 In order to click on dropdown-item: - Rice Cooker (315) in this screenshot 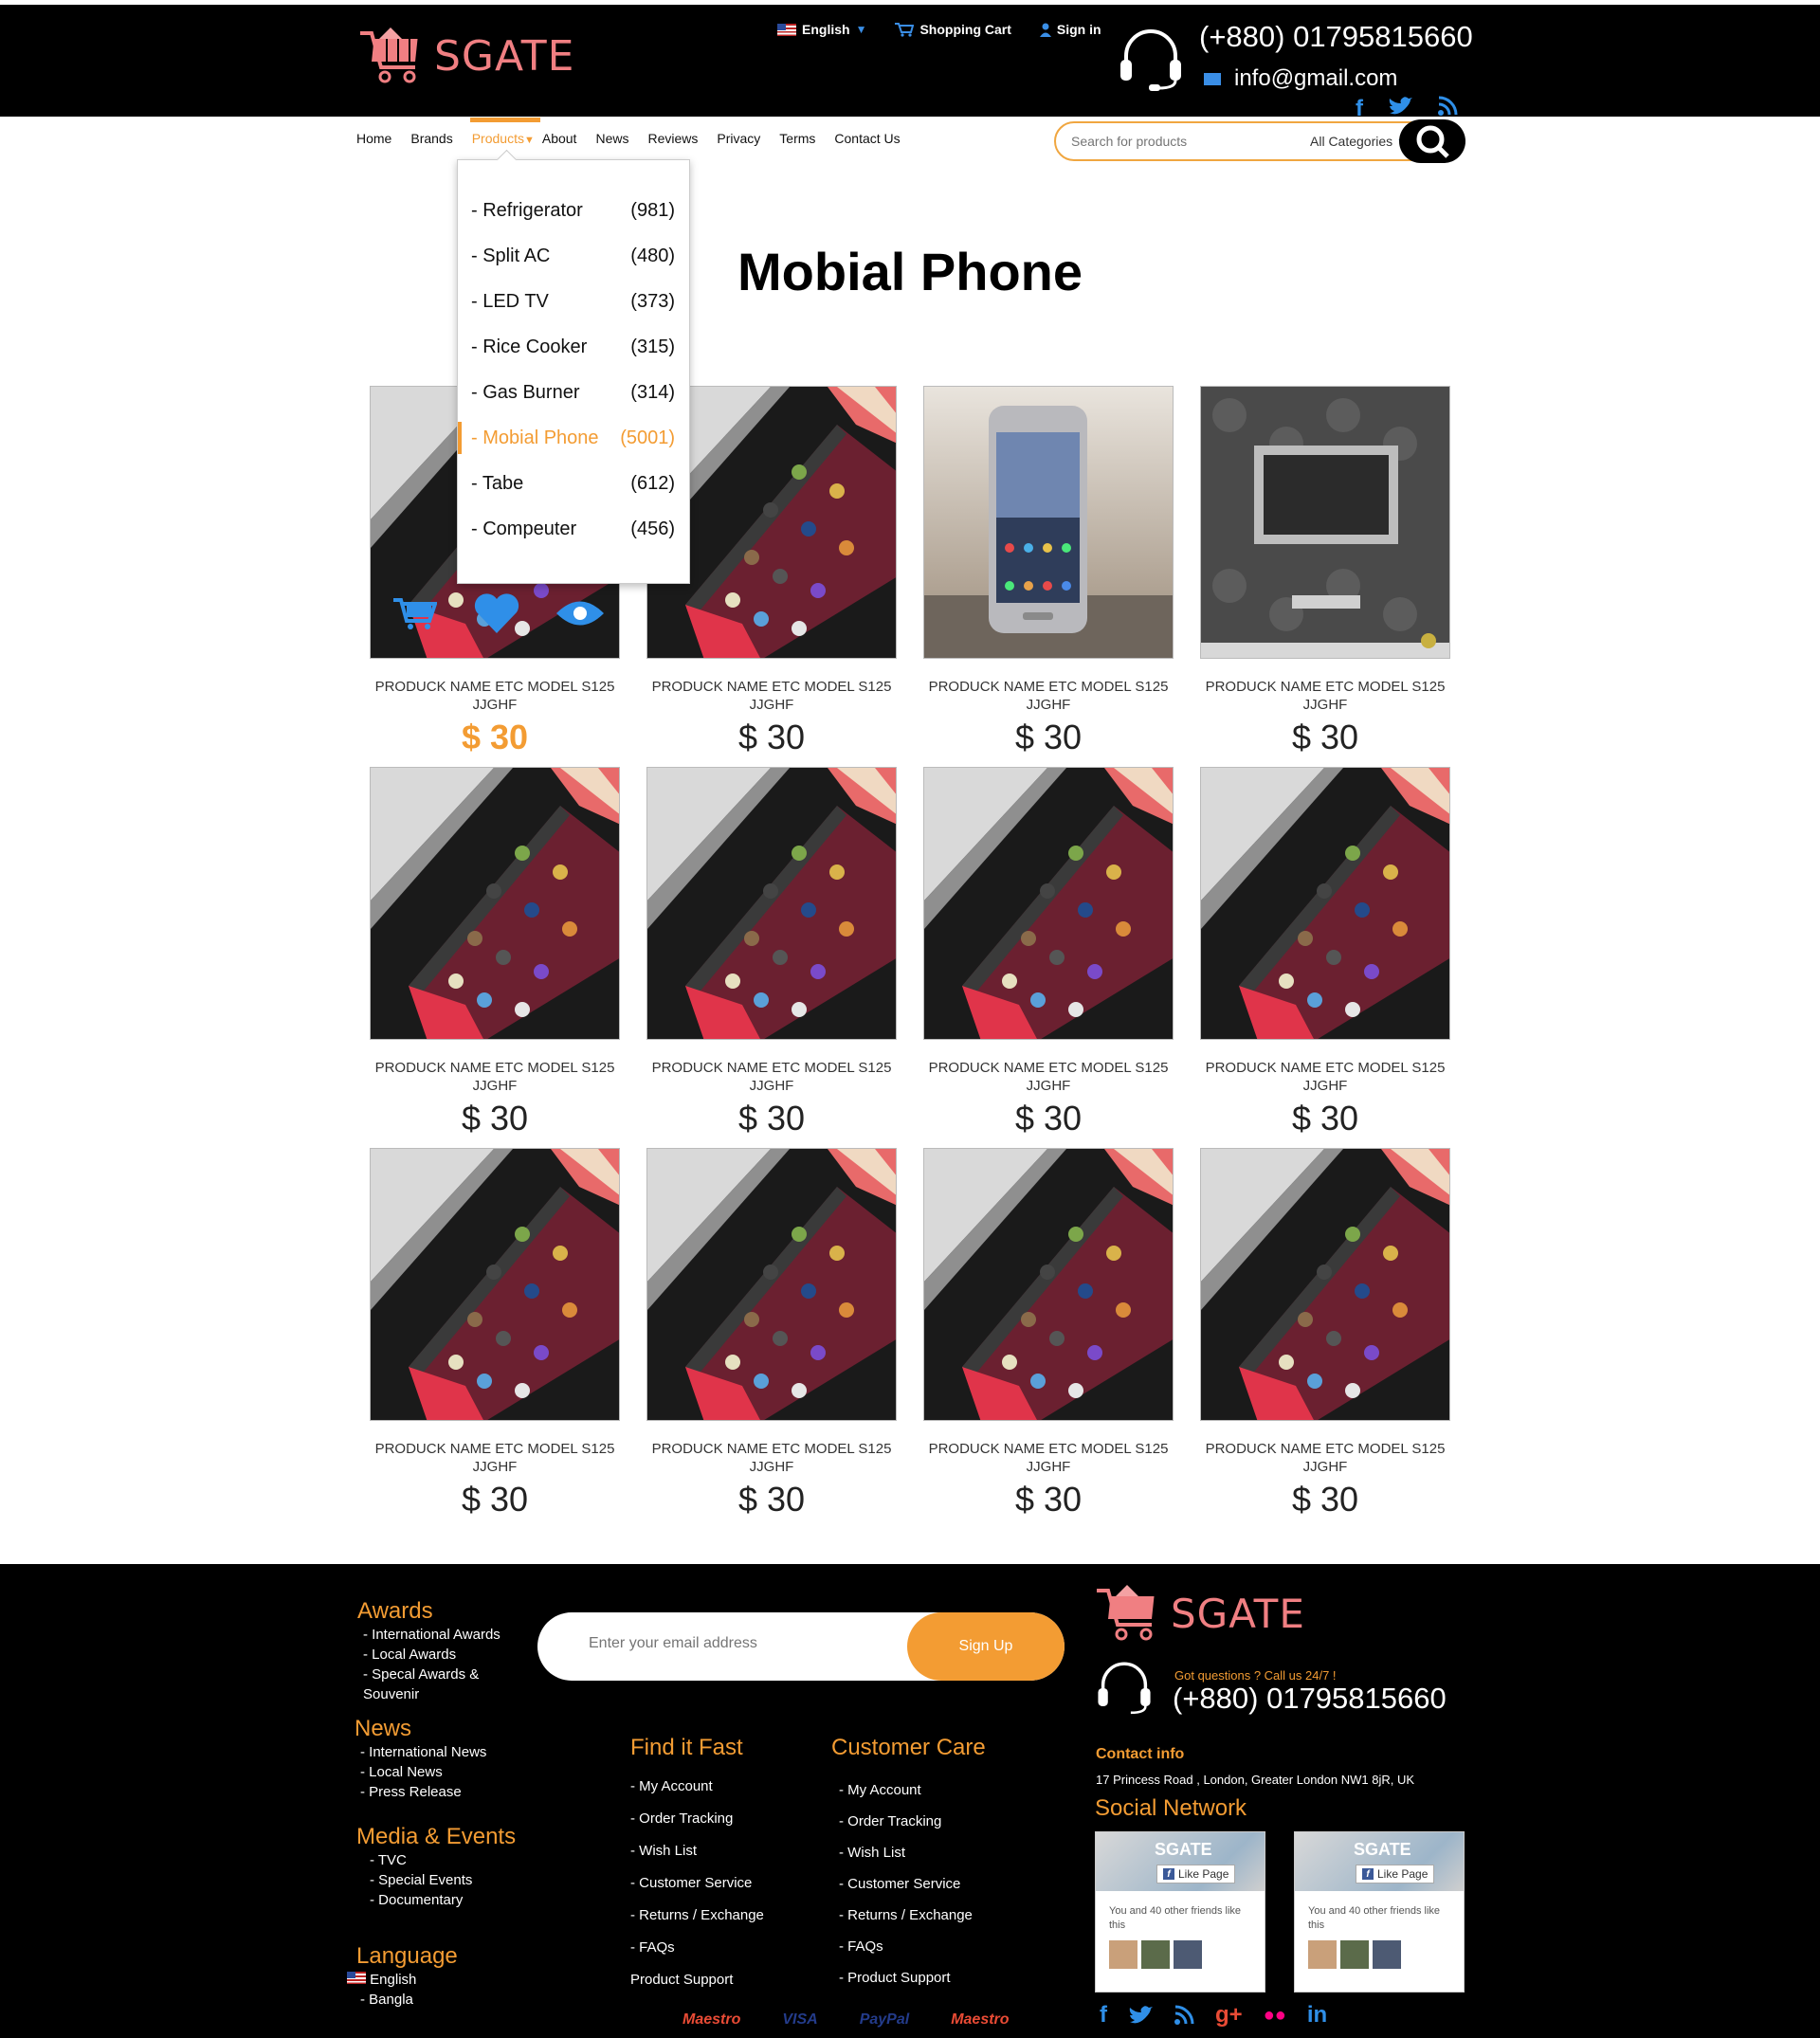, I will do `click(573, 347)`.